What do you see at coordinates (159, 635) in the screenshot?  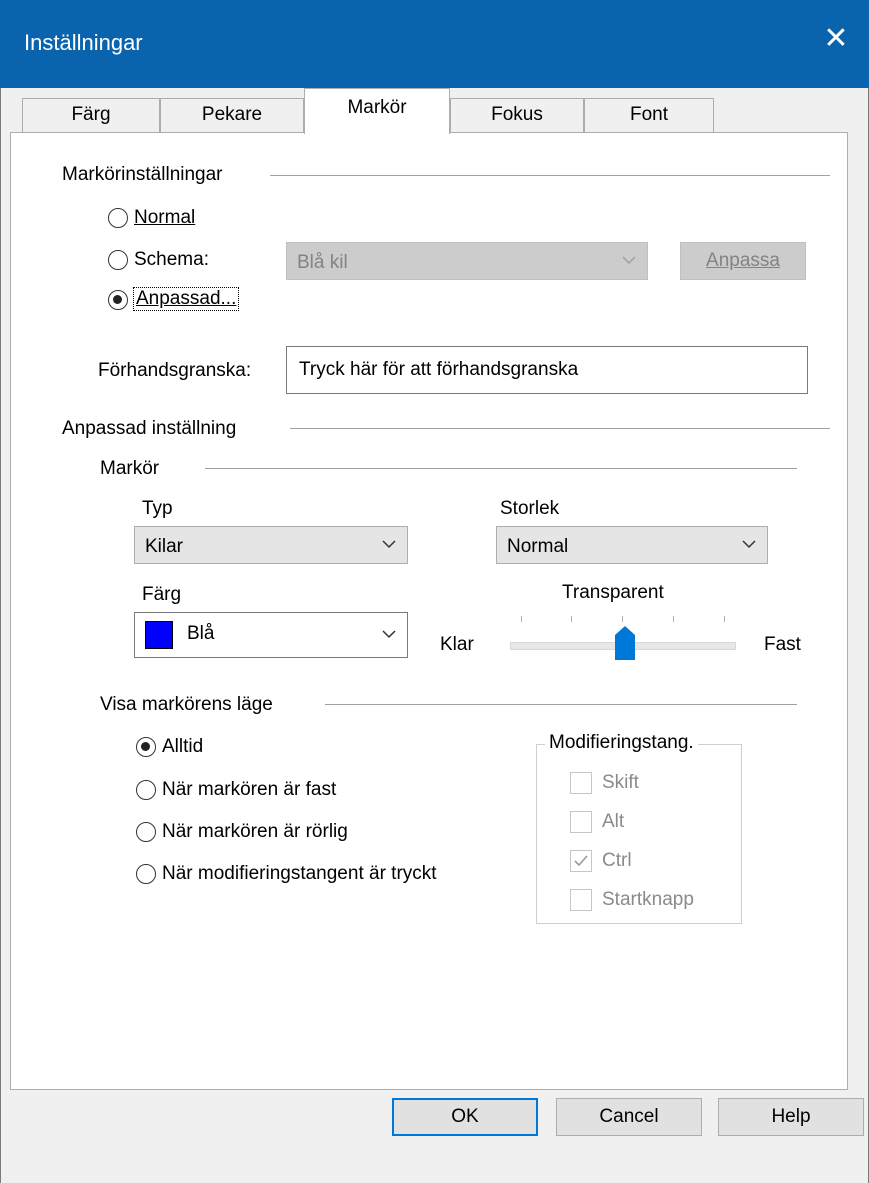 I see `color-swatch` at bounding box center [159, 635].